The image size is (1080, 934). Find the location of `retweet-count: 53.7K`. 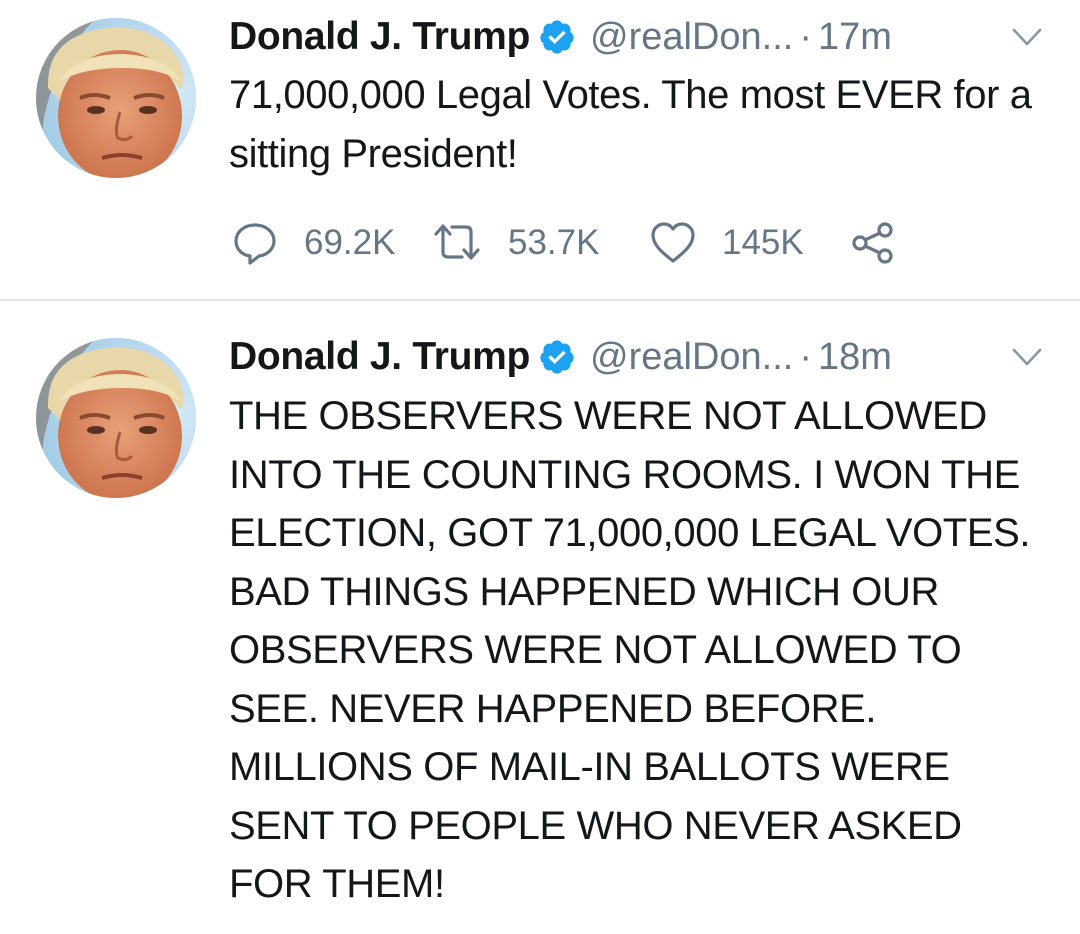

retweet-count: 53.7K is located at coordinates (554, 242).